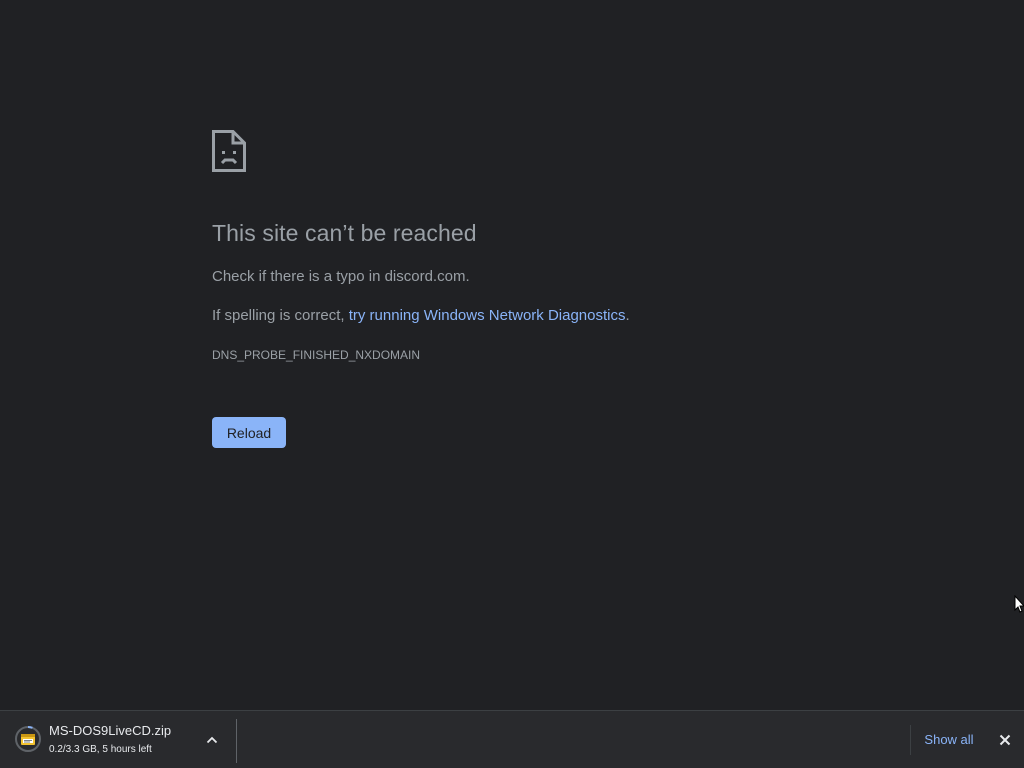  Describe the element at coordinates (627, 315) in the screenshot. I see `diagnostics-hint-suffix: .` at that location.